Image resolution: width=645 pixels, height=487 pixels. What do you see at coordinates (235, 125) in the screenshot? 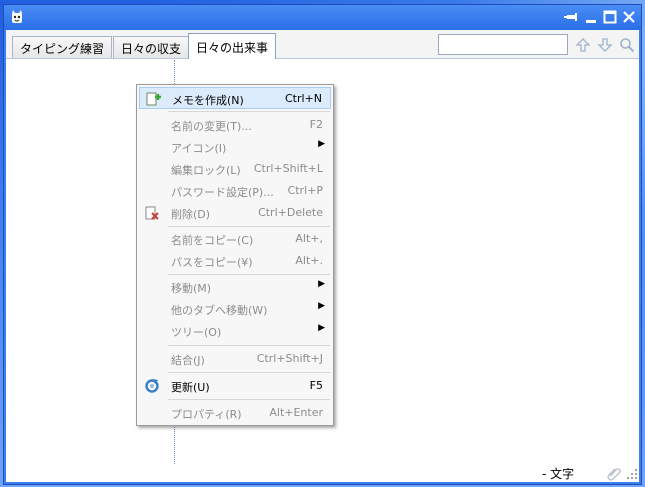
I see `menu-item-rename: 名前の変更(T)... F2` at bounding box center [235, 125].